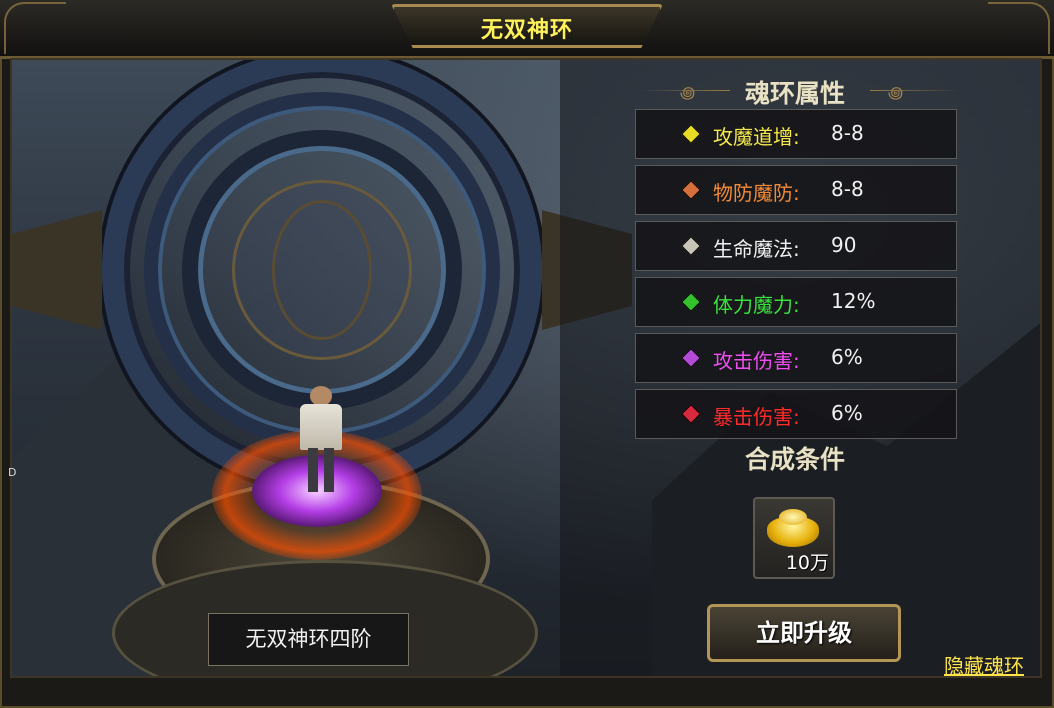 The image size is (1054, 708). What do you see at coordinates (756, 193) in the screenshot?
I see `attribute-label: 物防魔防:` at bounding box center [756, 193].